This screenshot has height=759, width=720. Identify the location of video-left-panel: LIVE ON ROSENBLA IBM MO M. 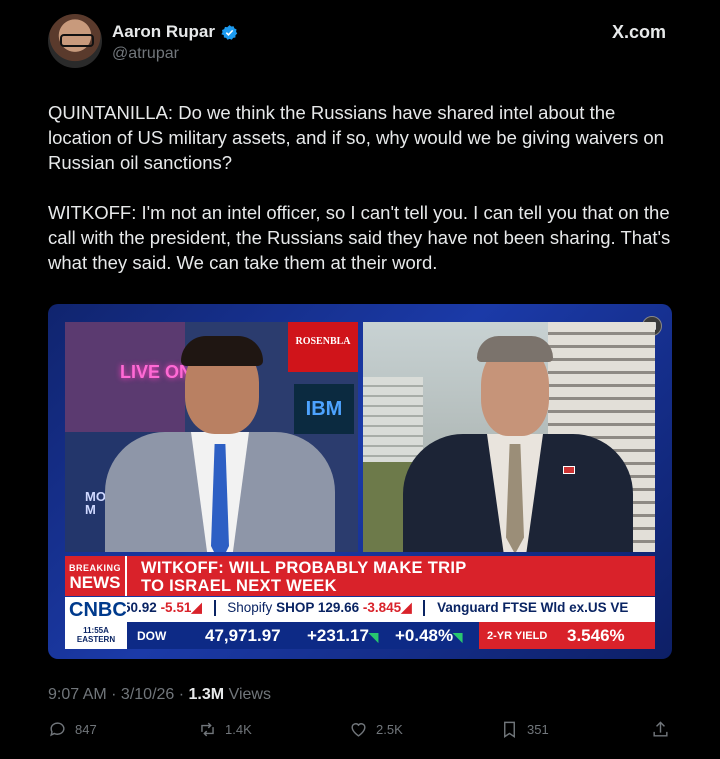
(211, 437).